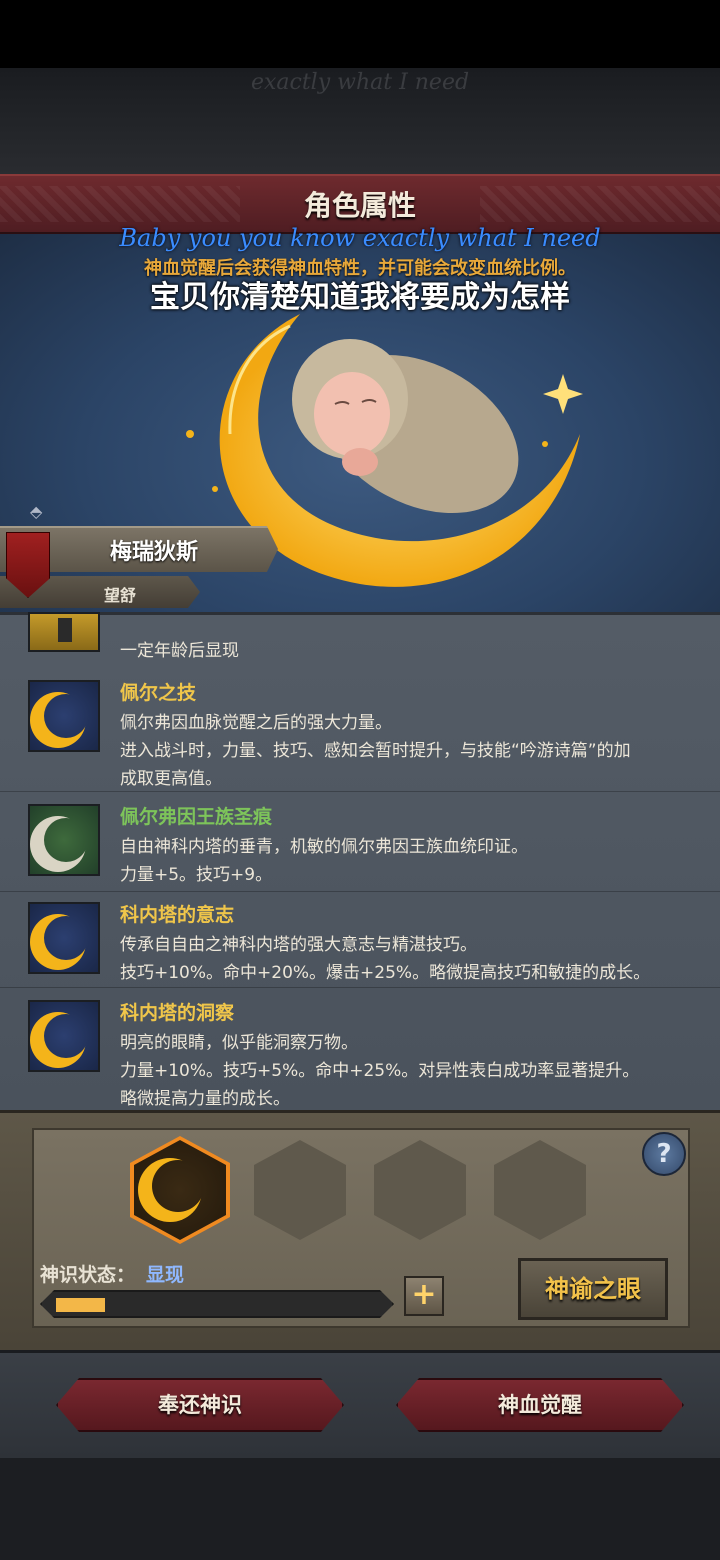  What do you see at coordinates (298, 945) in the screenshot?
I see `trait-desc-line: 传承自自由之神科内塔的强大意志与精湛技巧。` at bounding box center [298, 945].